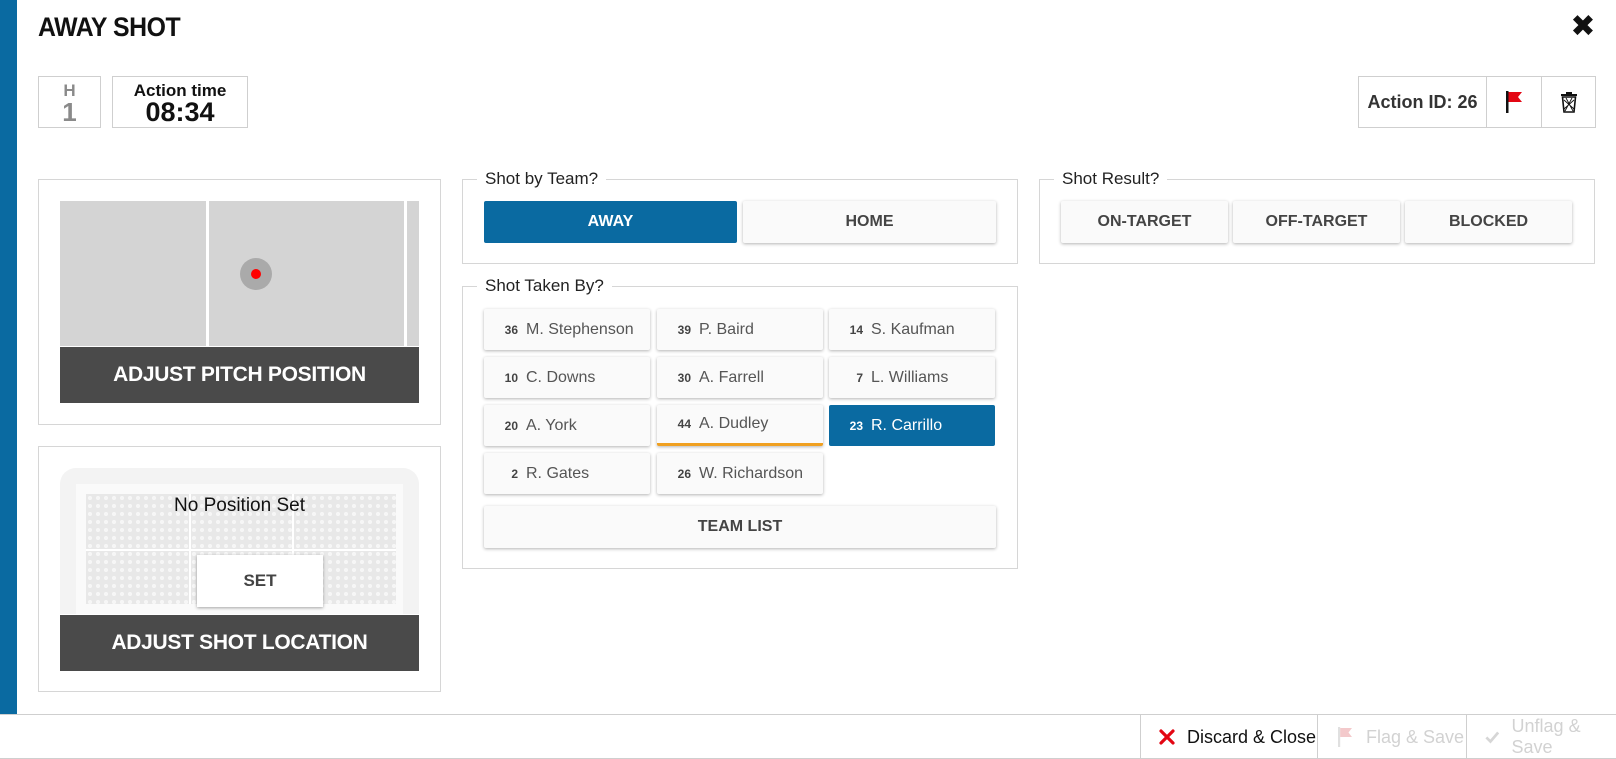 This screenshot has height=759, width=1616. Describe the element at coordinates (684, 377) in the screenshot. I see `player-number: 30` at that location.